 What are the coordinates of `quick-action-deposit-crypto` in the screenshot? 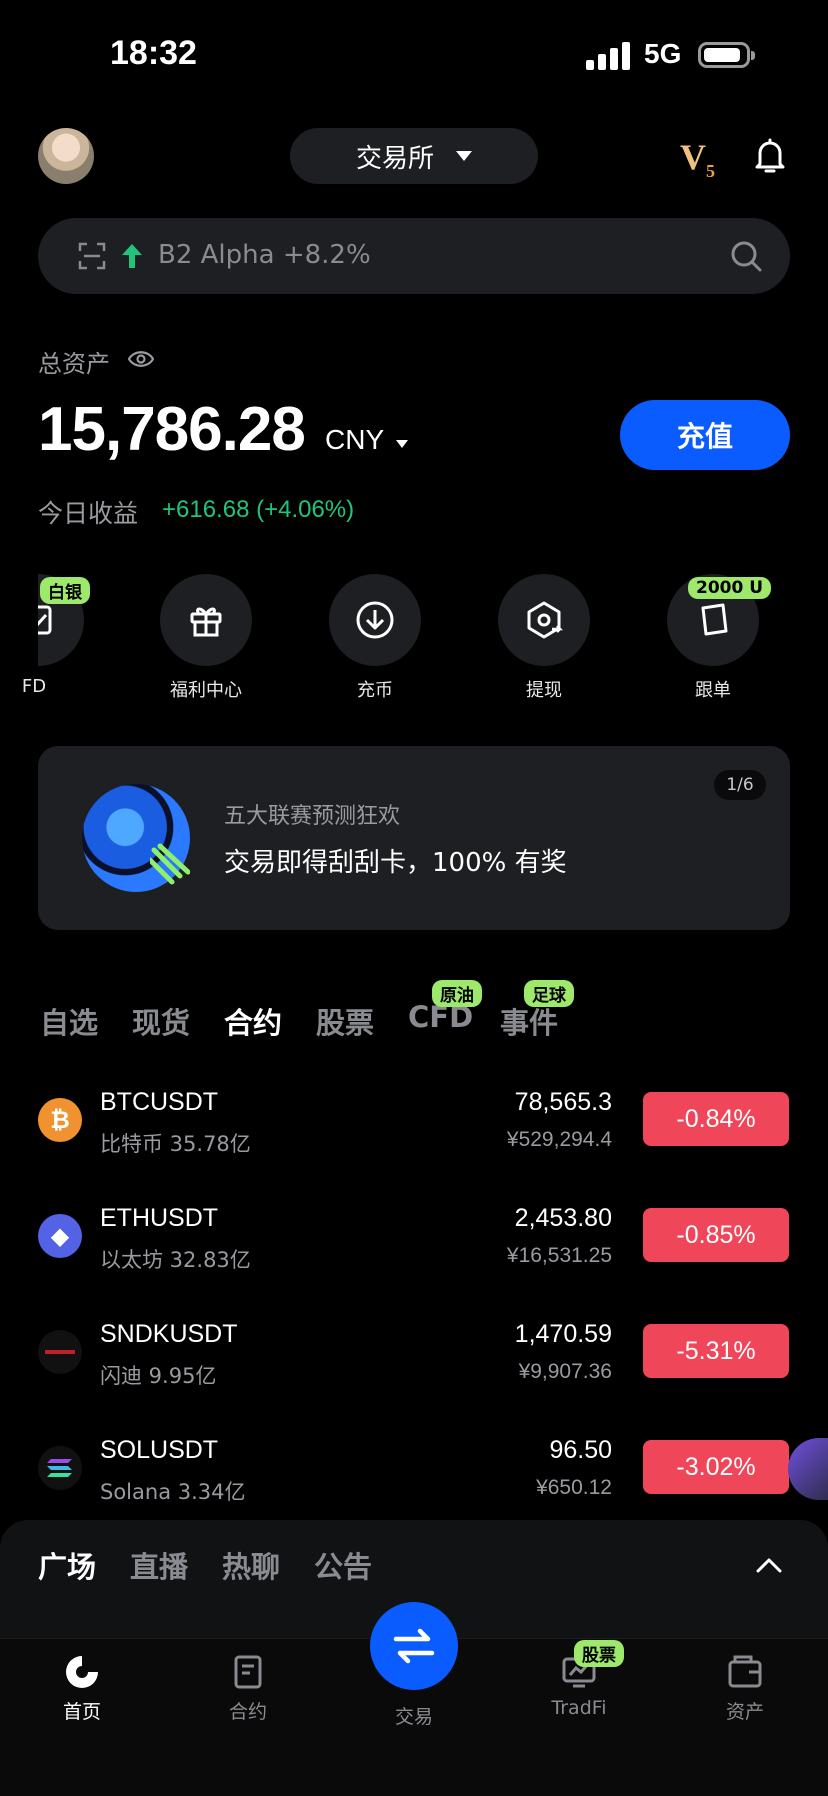 It's located at (375, 620).